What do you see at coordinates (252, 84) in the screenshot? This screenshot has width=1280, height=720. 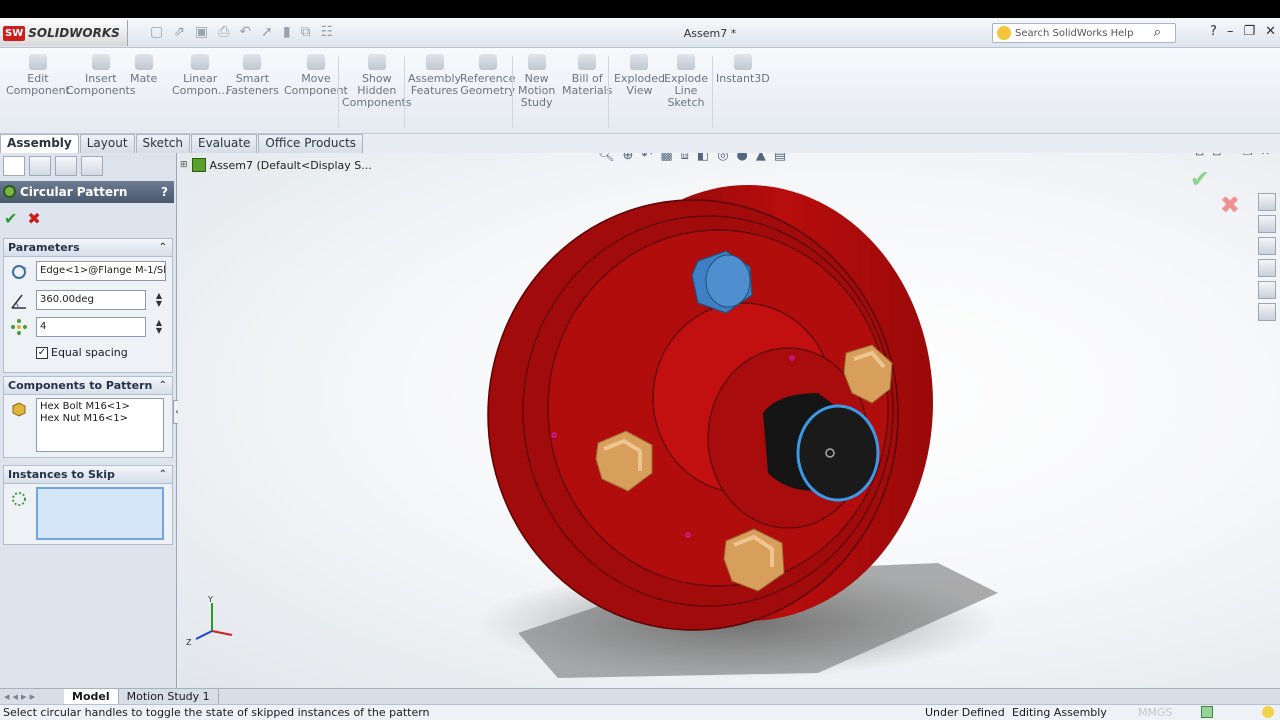 I see `smart-fasteners-label: Smart Fasteners` at bounding box center [252, 84].